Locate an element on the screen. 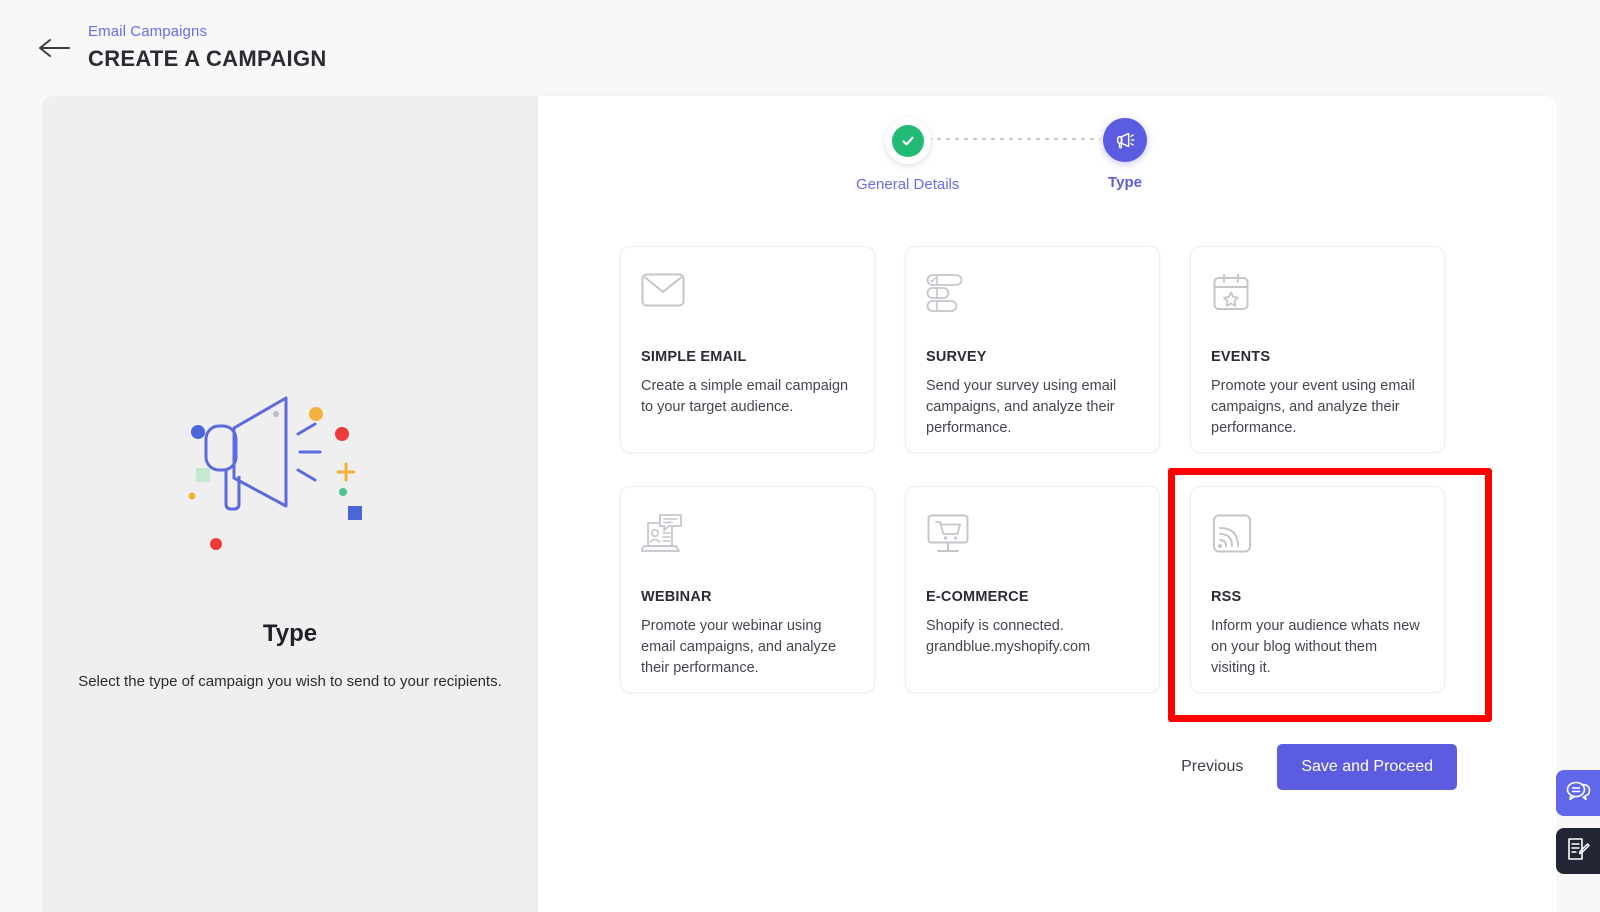 Image resolution: width=1600 pixels, height=912 pixels. envelope-icon is located at coordinates (747, 301).